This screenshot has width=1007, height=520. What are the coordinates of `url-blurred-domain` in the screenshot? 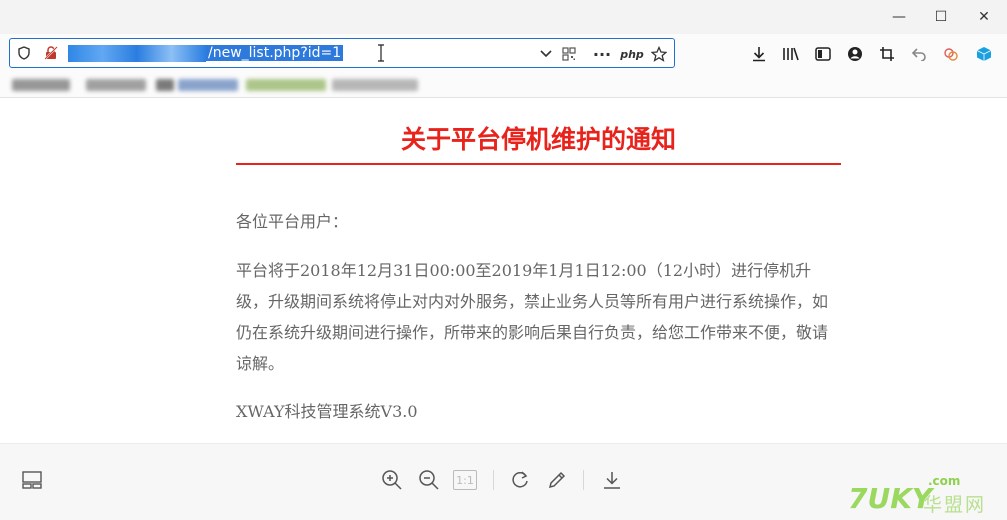 It's located at (137, 53).